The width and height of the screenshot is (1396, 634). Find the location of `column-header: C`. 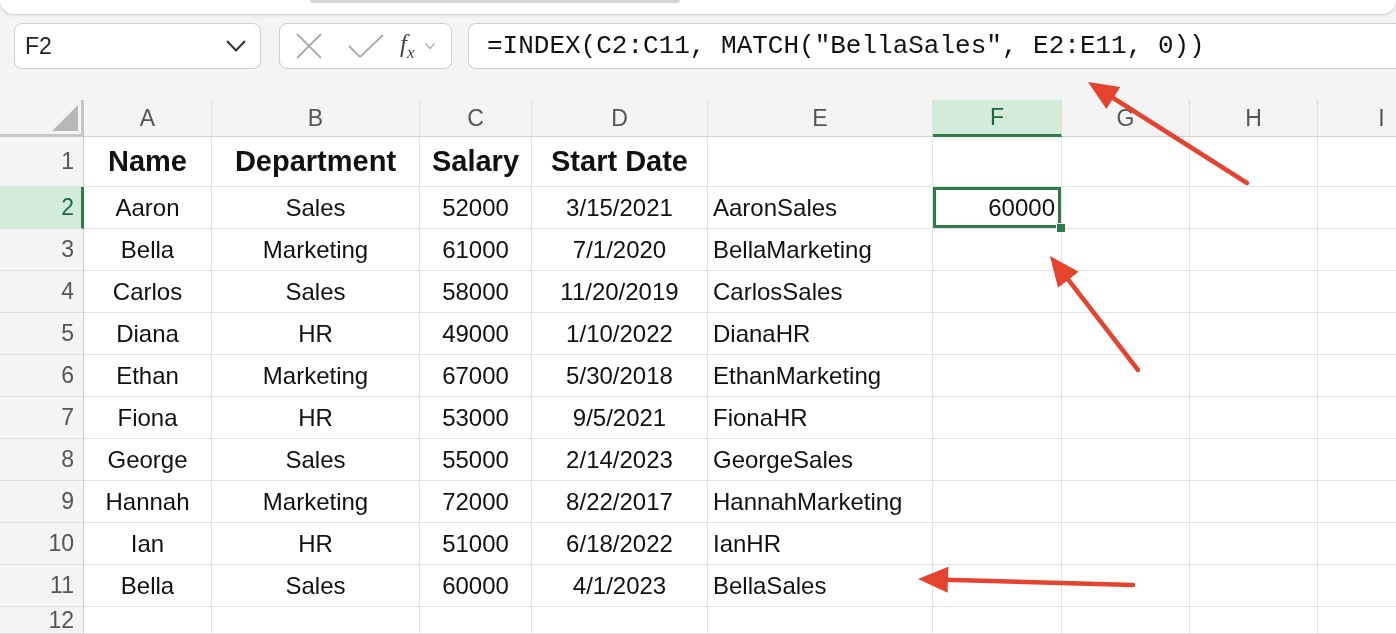

column-header: C is located at coordinates (476, 118).